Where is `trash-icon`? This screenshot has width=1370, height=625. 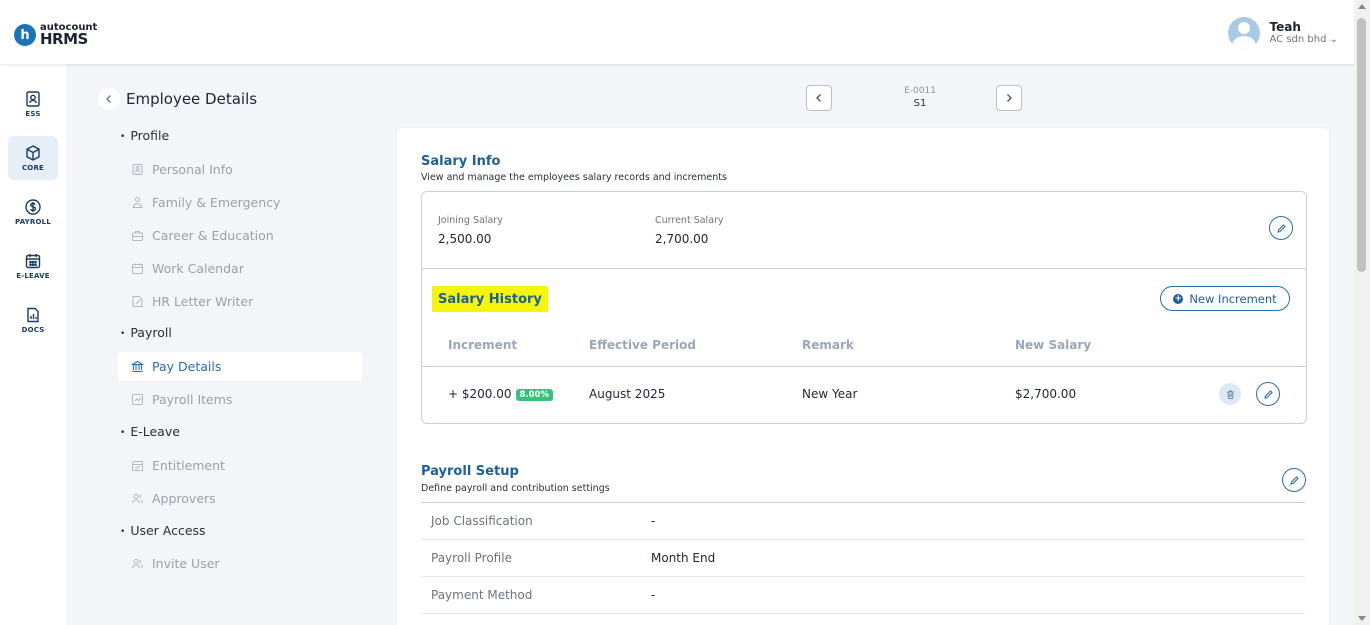 trash-icon is located at coordinates (1230, 394).